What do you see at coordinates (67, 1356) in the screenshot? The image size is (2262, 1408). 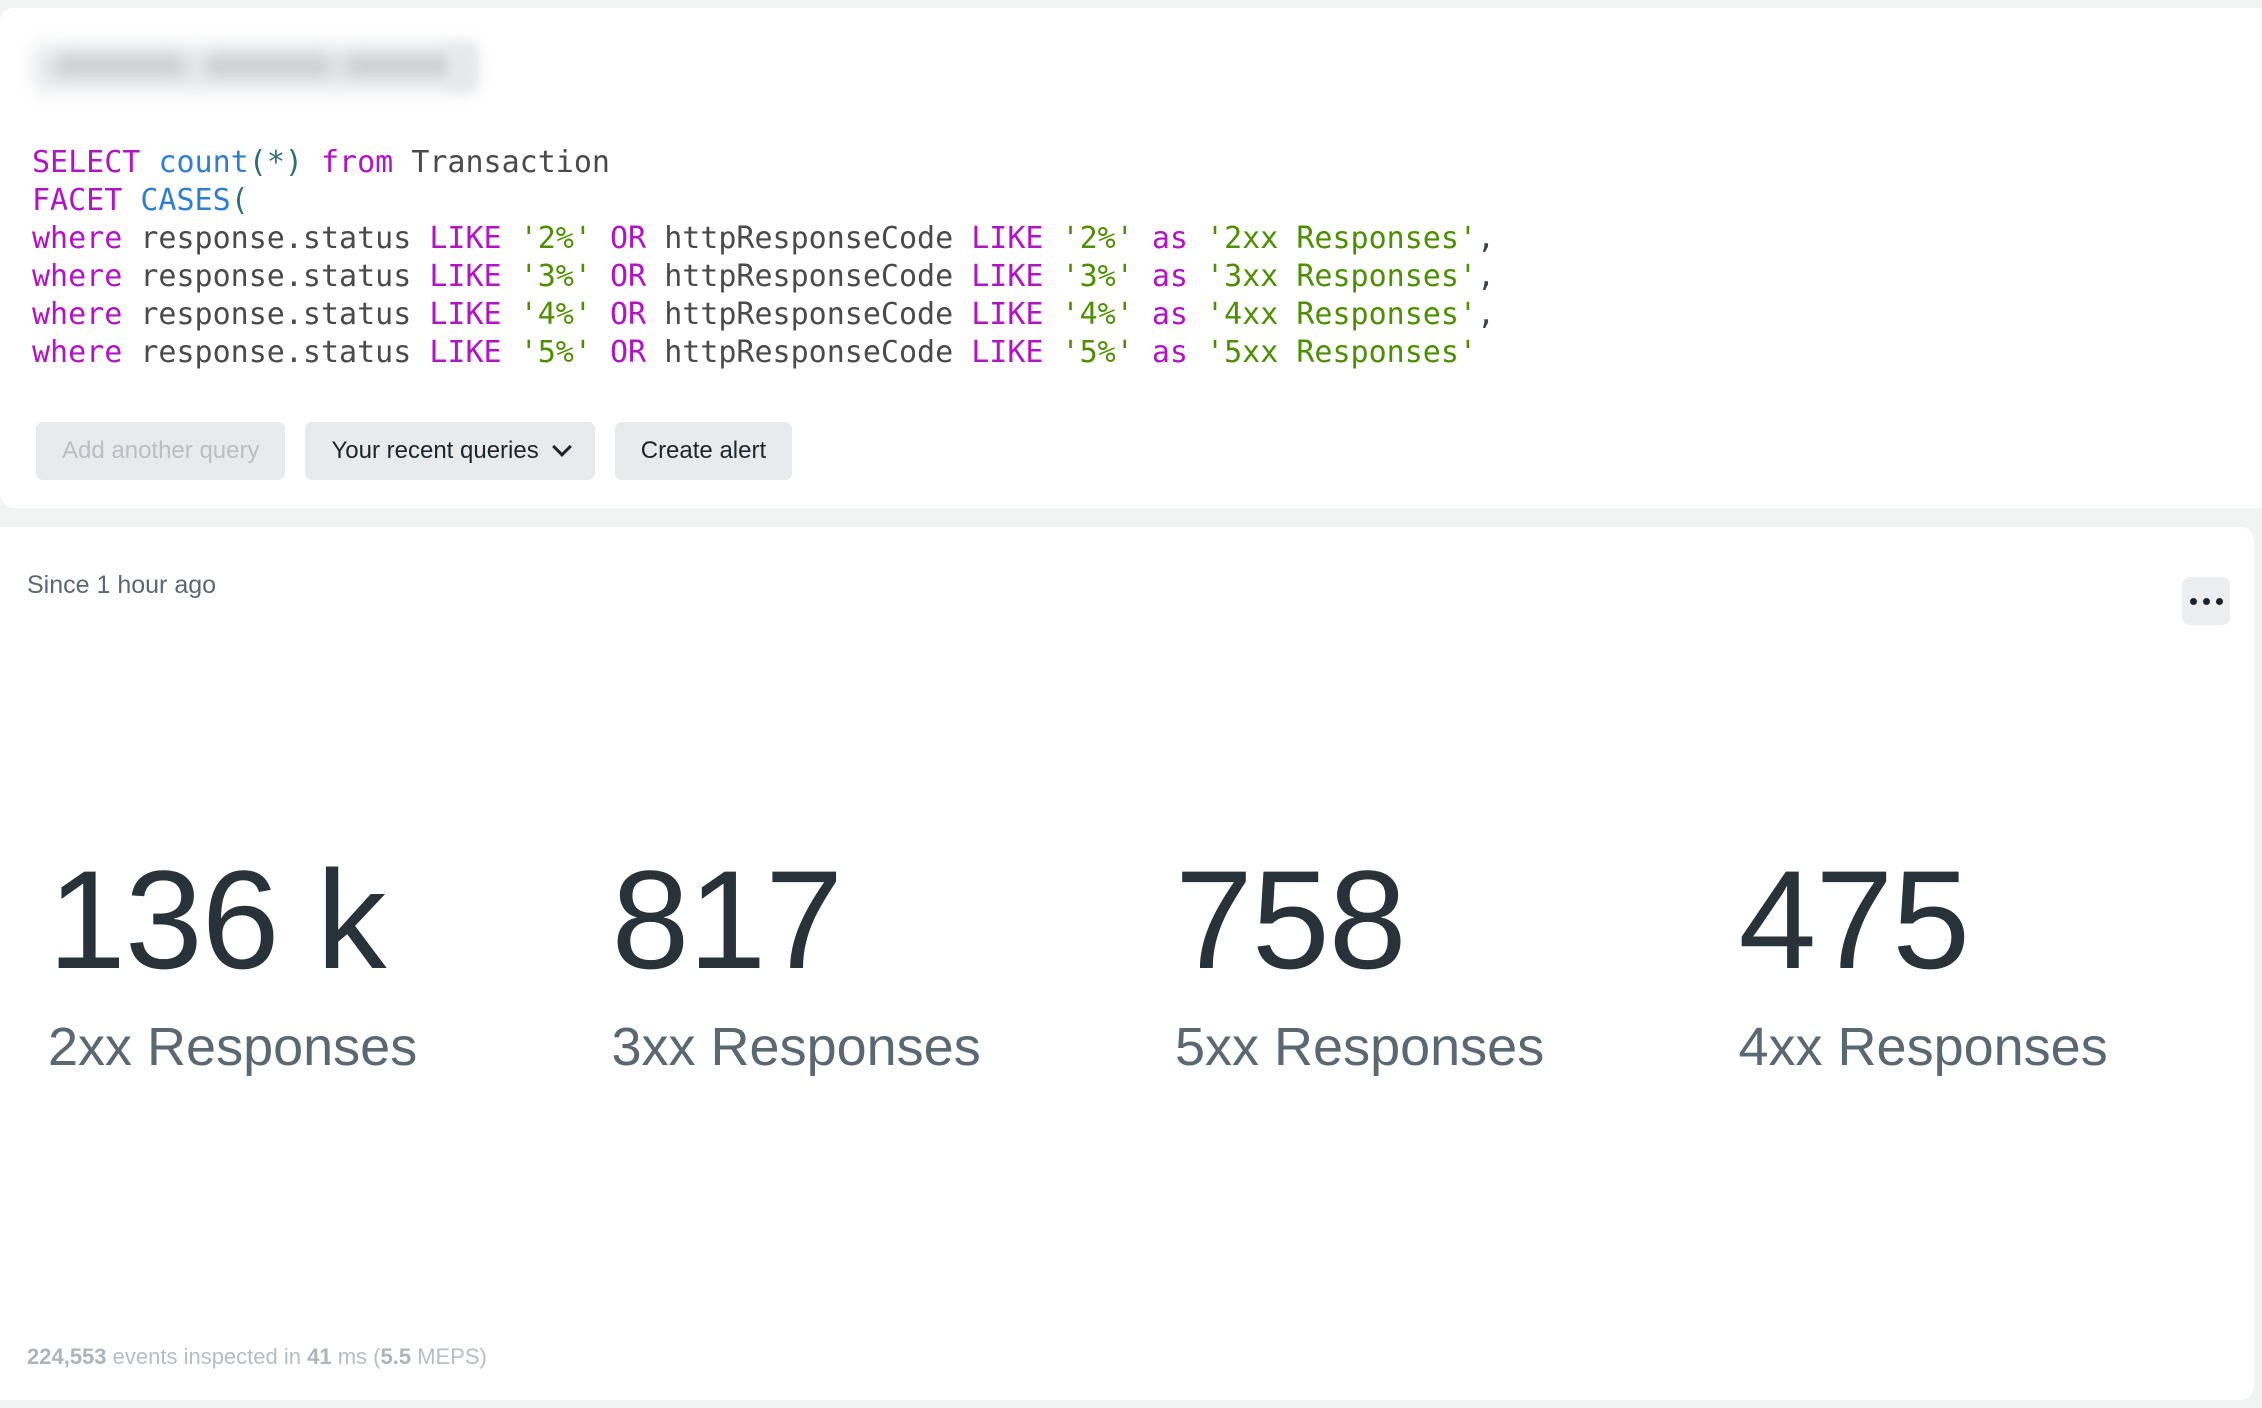 I see `events-inspected-count: 224,553` at bounding box center [67, 1356].